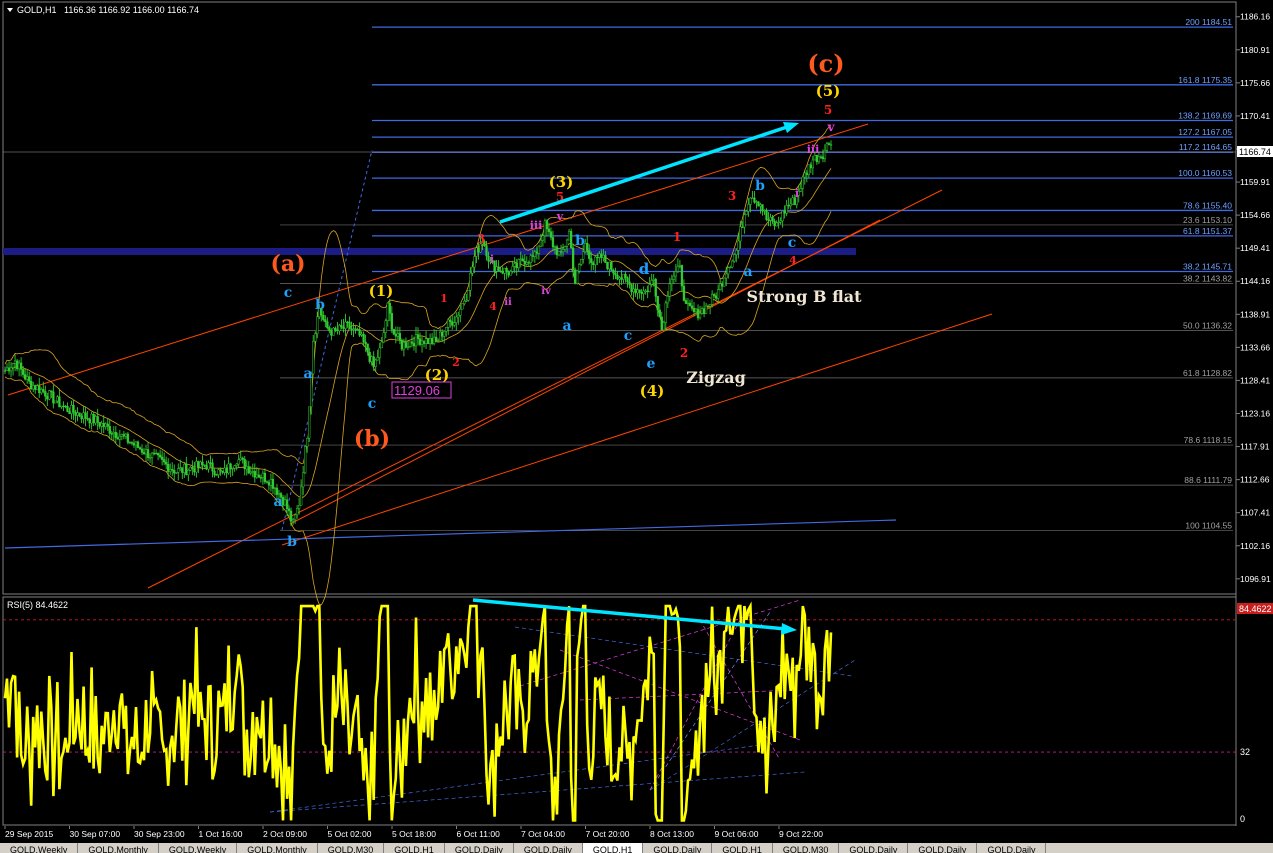 This screenshot has width=1273, height=853. Describe the element at coordinates (285, 834) in the screenshot. I see `time-tick-label: 2 Oct 09:00` at that location.